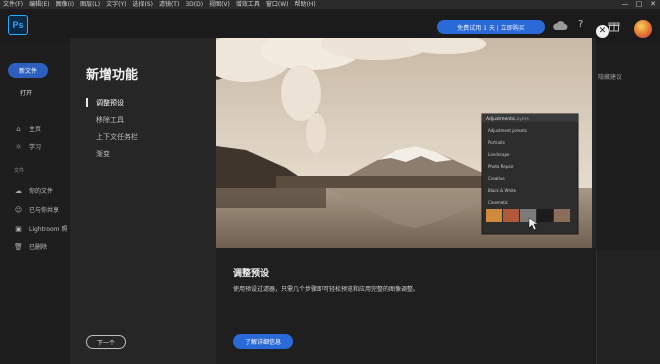 Image resolution: width=660 pixels, height=364 pixels. What do you see at coordinates (18, 246) in the screenshot?
I see `trash-icon: 🗑` at bounding box center [18, 246].